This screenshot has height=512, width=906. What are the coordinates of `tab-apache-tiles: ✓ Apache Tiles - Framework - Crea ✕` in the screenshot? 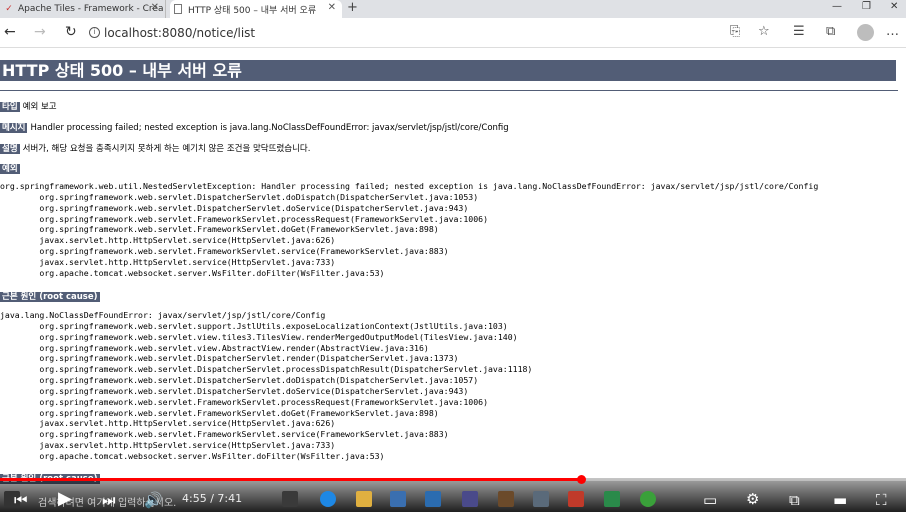 It's located at (83, 9).